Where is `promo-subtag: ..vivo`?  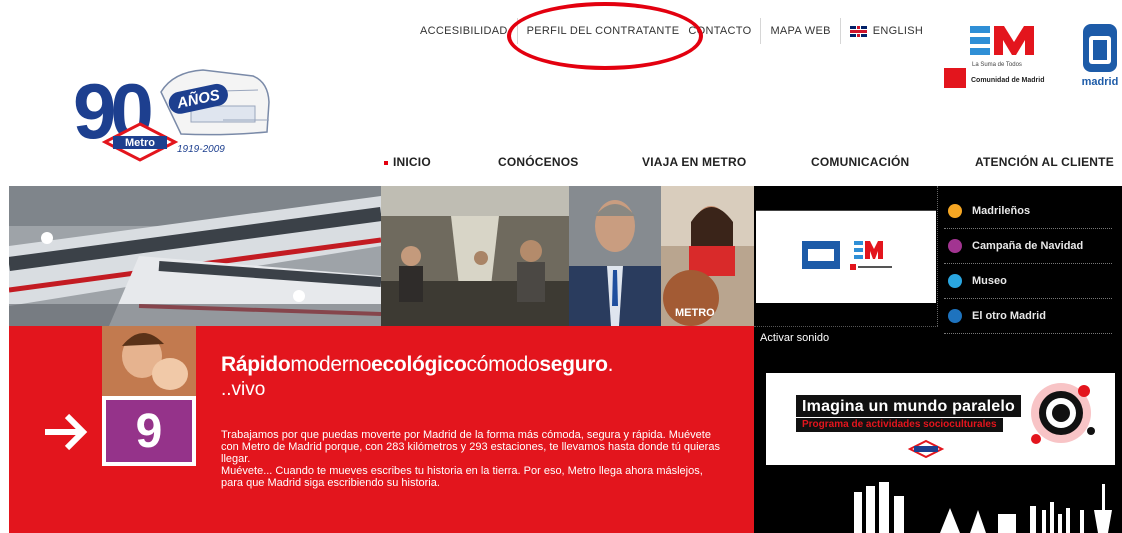 promo-subtag: ..vivo is located at coordinates (243, 389).